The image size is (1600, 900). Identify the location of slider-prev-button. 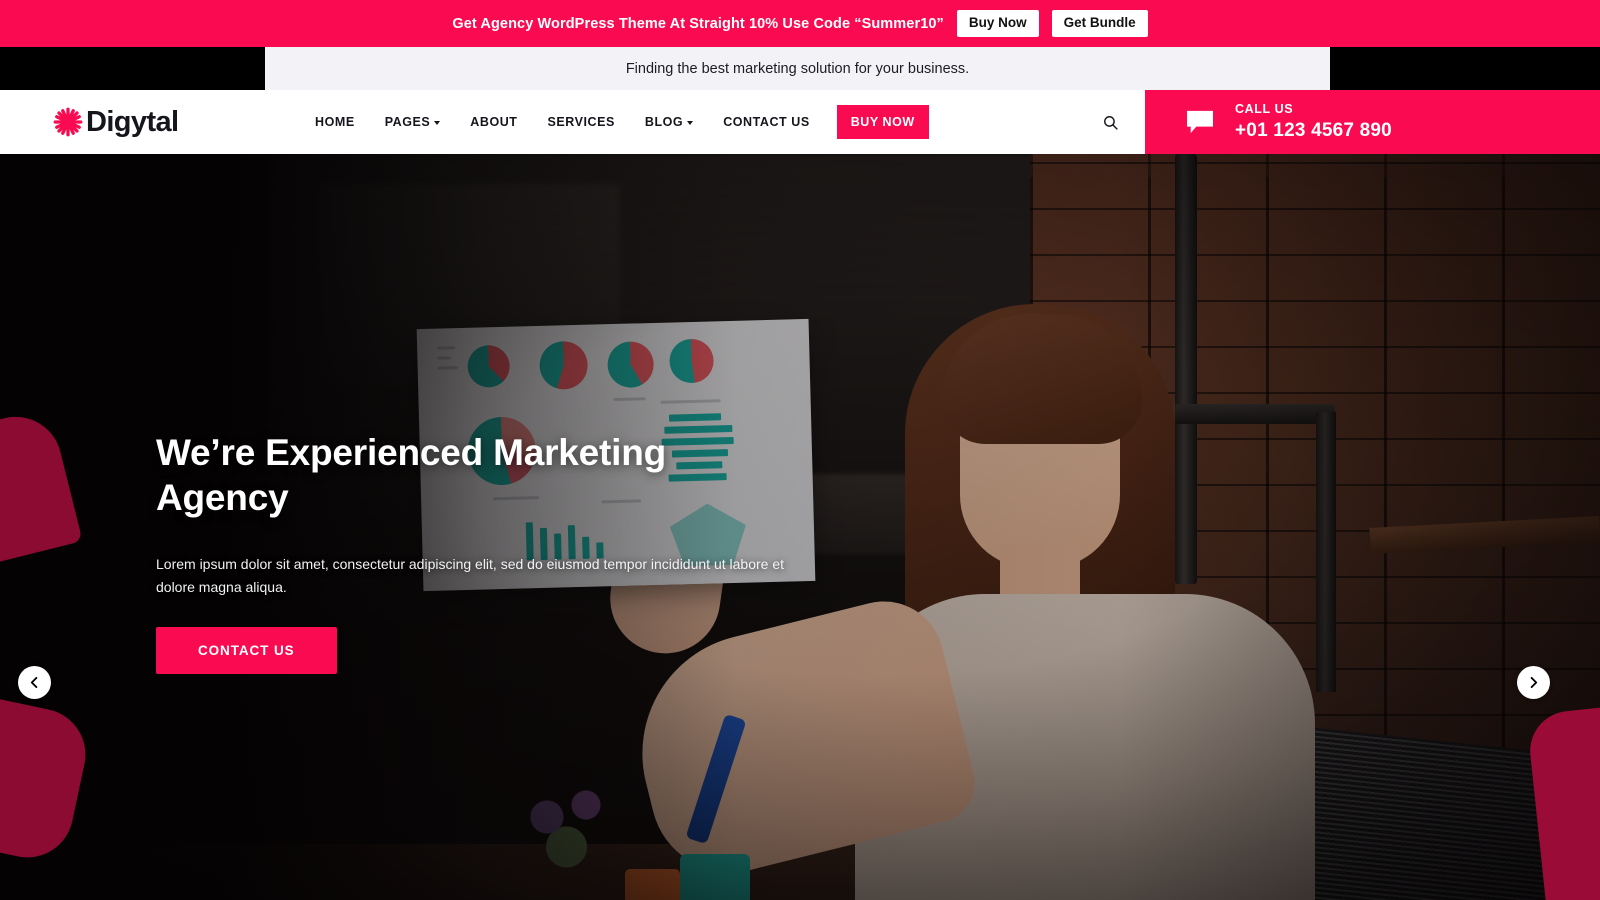
(34, 682).